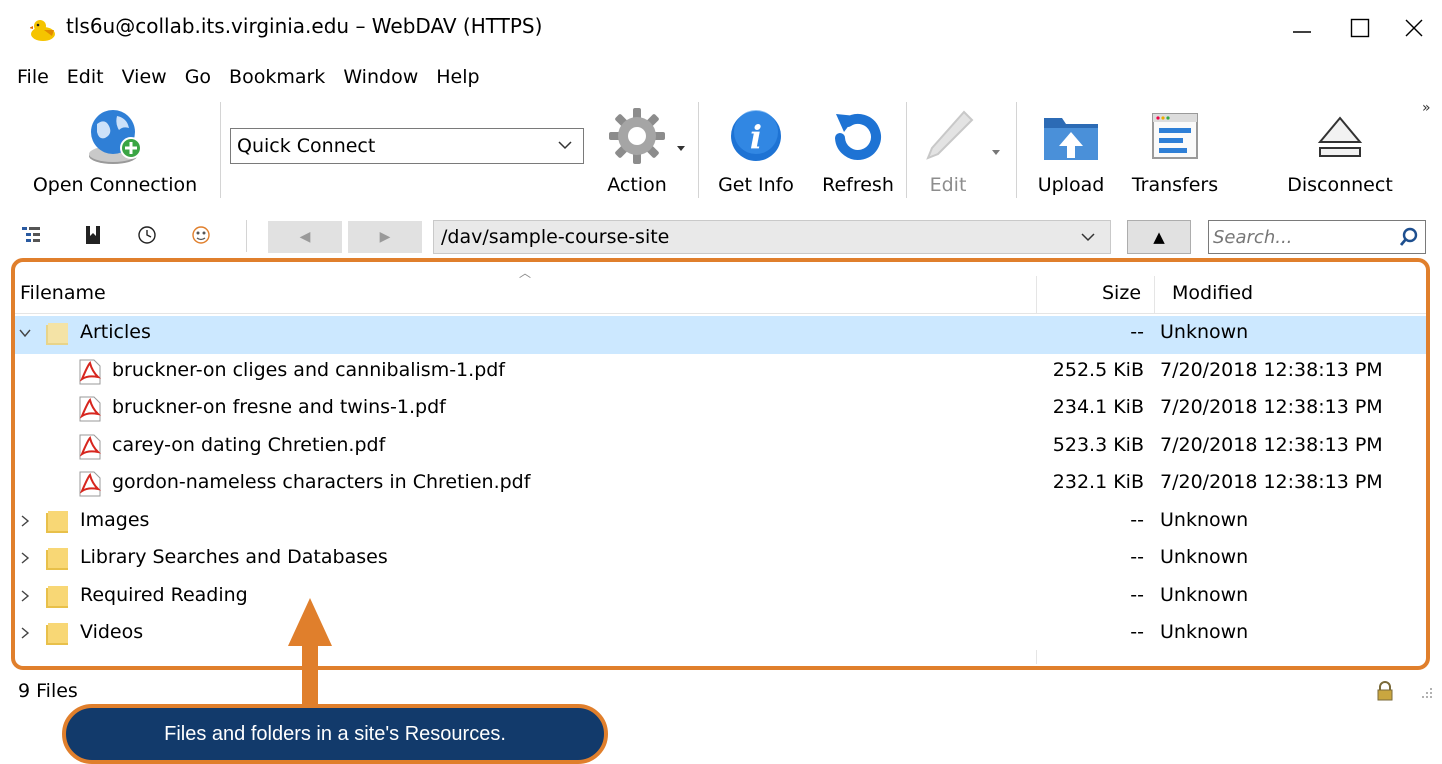 This screenshot has width=1442, height=764. Describe the element at coordinates (308, 369) in the screenshot. I see `file-name: bruckner-on cliges and cannibalism-1.pdf` at that location.